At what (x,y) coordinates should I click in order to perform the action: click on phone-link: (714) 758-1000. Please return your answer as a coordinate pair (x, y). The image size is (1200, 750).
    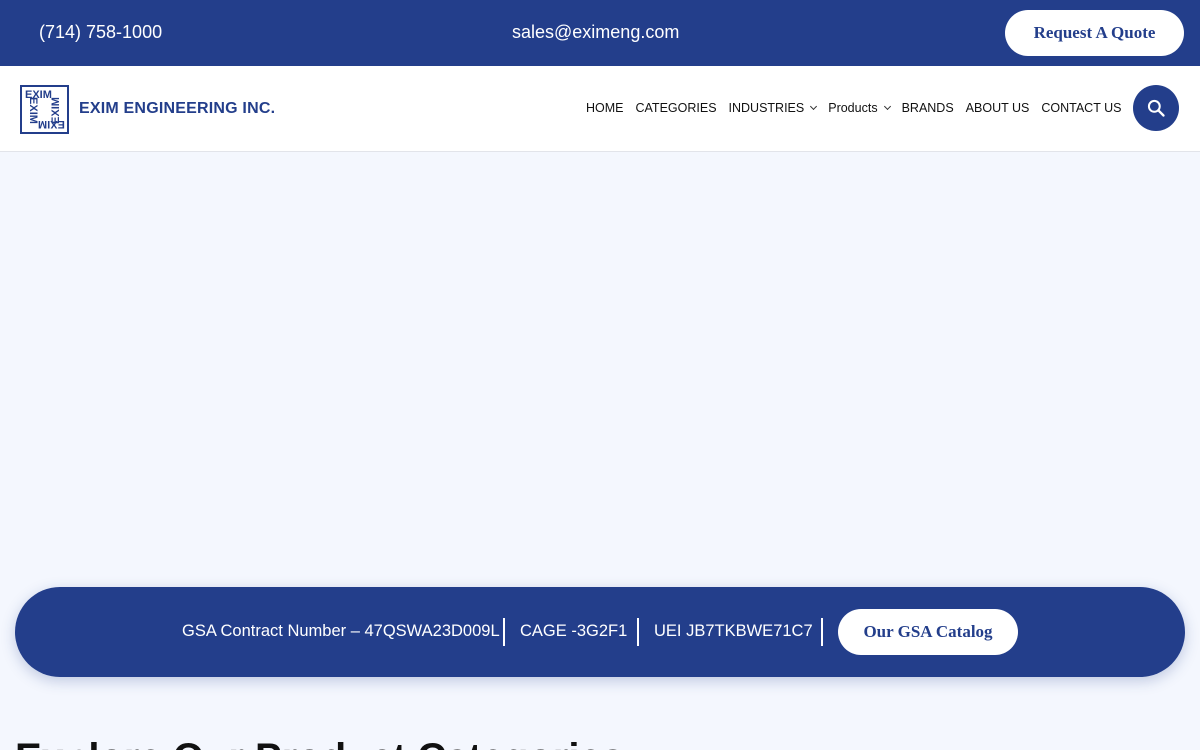
    Looking at the image, I should click on (100, 32).